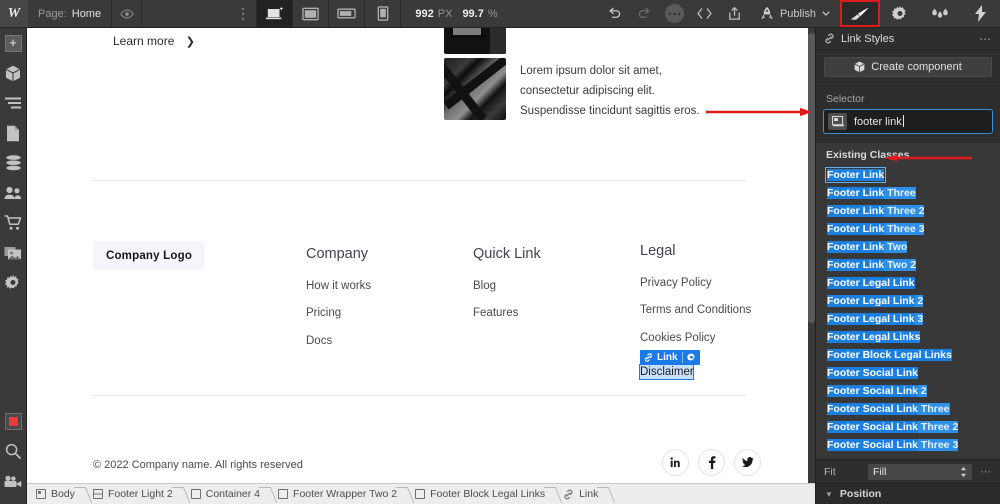 The height and width of the screenshot is (504, 1000). What do you see at coordinates (940, 13) in the screenshot?
I see `interactions-panel-button` at bounding box center [940, 13].